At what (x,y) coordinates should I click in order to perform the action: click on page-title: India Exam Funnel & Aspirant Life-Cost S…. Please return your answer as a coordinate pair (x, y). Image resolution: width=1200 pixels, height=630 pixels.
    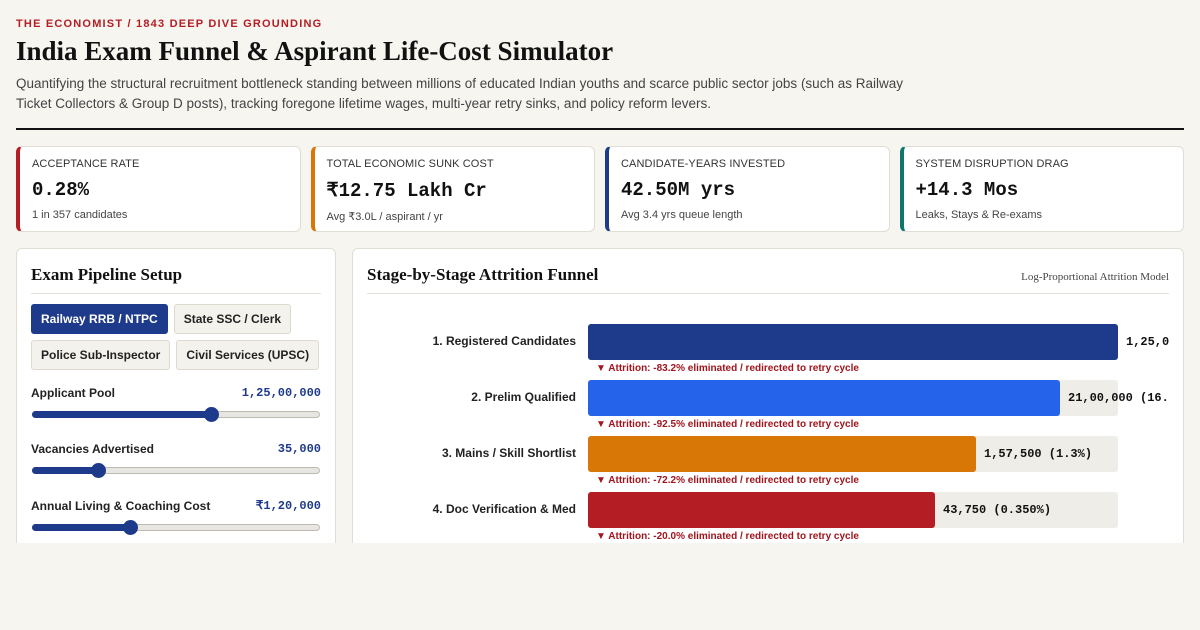
    Looking at the image, I should click on (315, 51).